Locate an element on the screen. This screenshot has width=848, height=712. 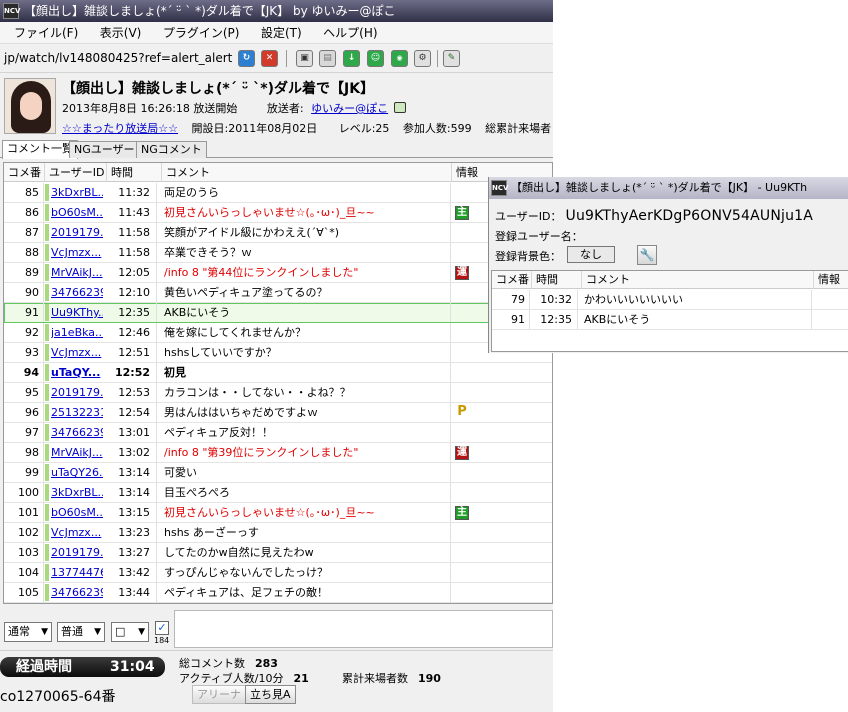
comment-no: 100 is located at coordinates (24, 492).